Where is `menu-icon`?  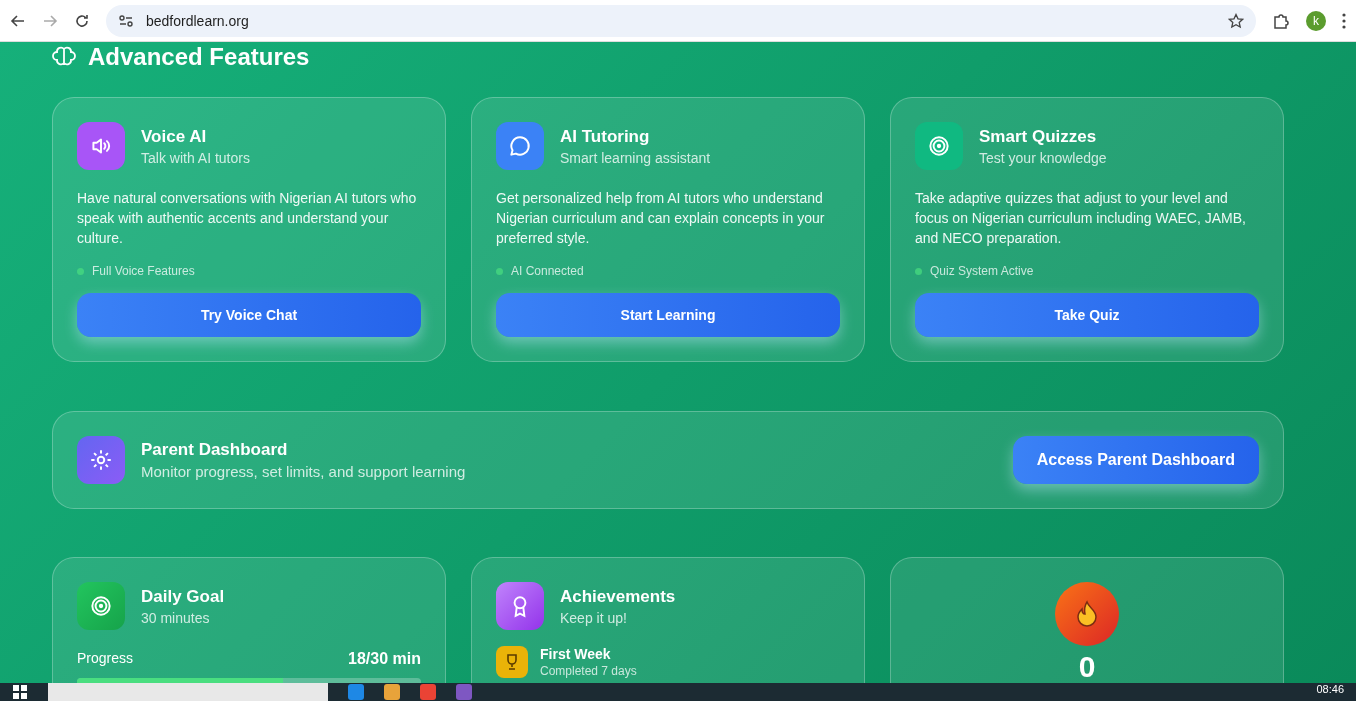
menu-icon is located at coordinates (1344, 20).